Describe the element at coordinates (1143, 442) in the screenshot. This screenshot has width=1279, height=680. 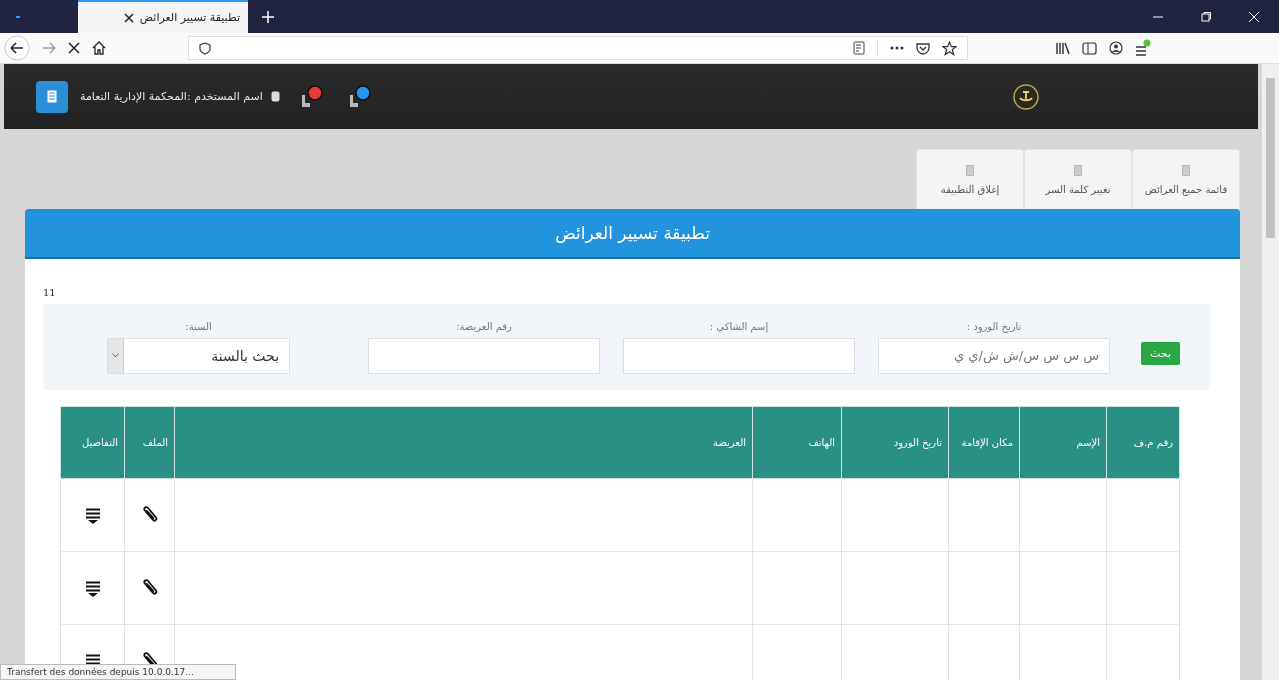
I see `column-header: رقم م.ف` at that location.